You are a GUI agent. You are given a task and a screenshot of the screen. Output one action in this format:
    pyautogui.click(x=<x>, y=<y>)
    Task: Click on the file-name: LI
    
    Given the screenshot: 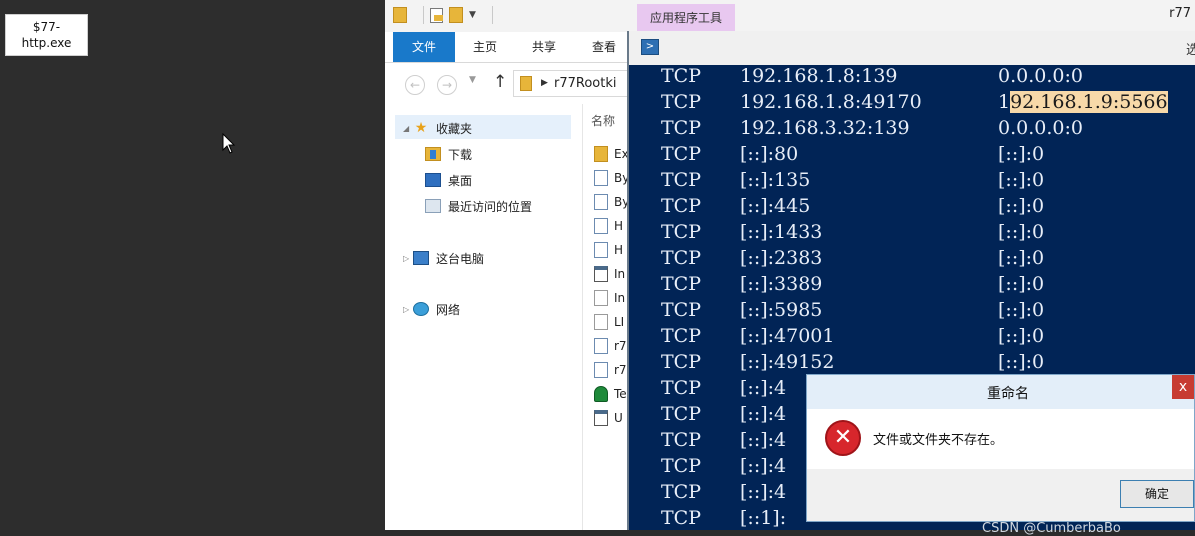 What is the action you would take?
    pyautogui.click(x=619, y=322)
    